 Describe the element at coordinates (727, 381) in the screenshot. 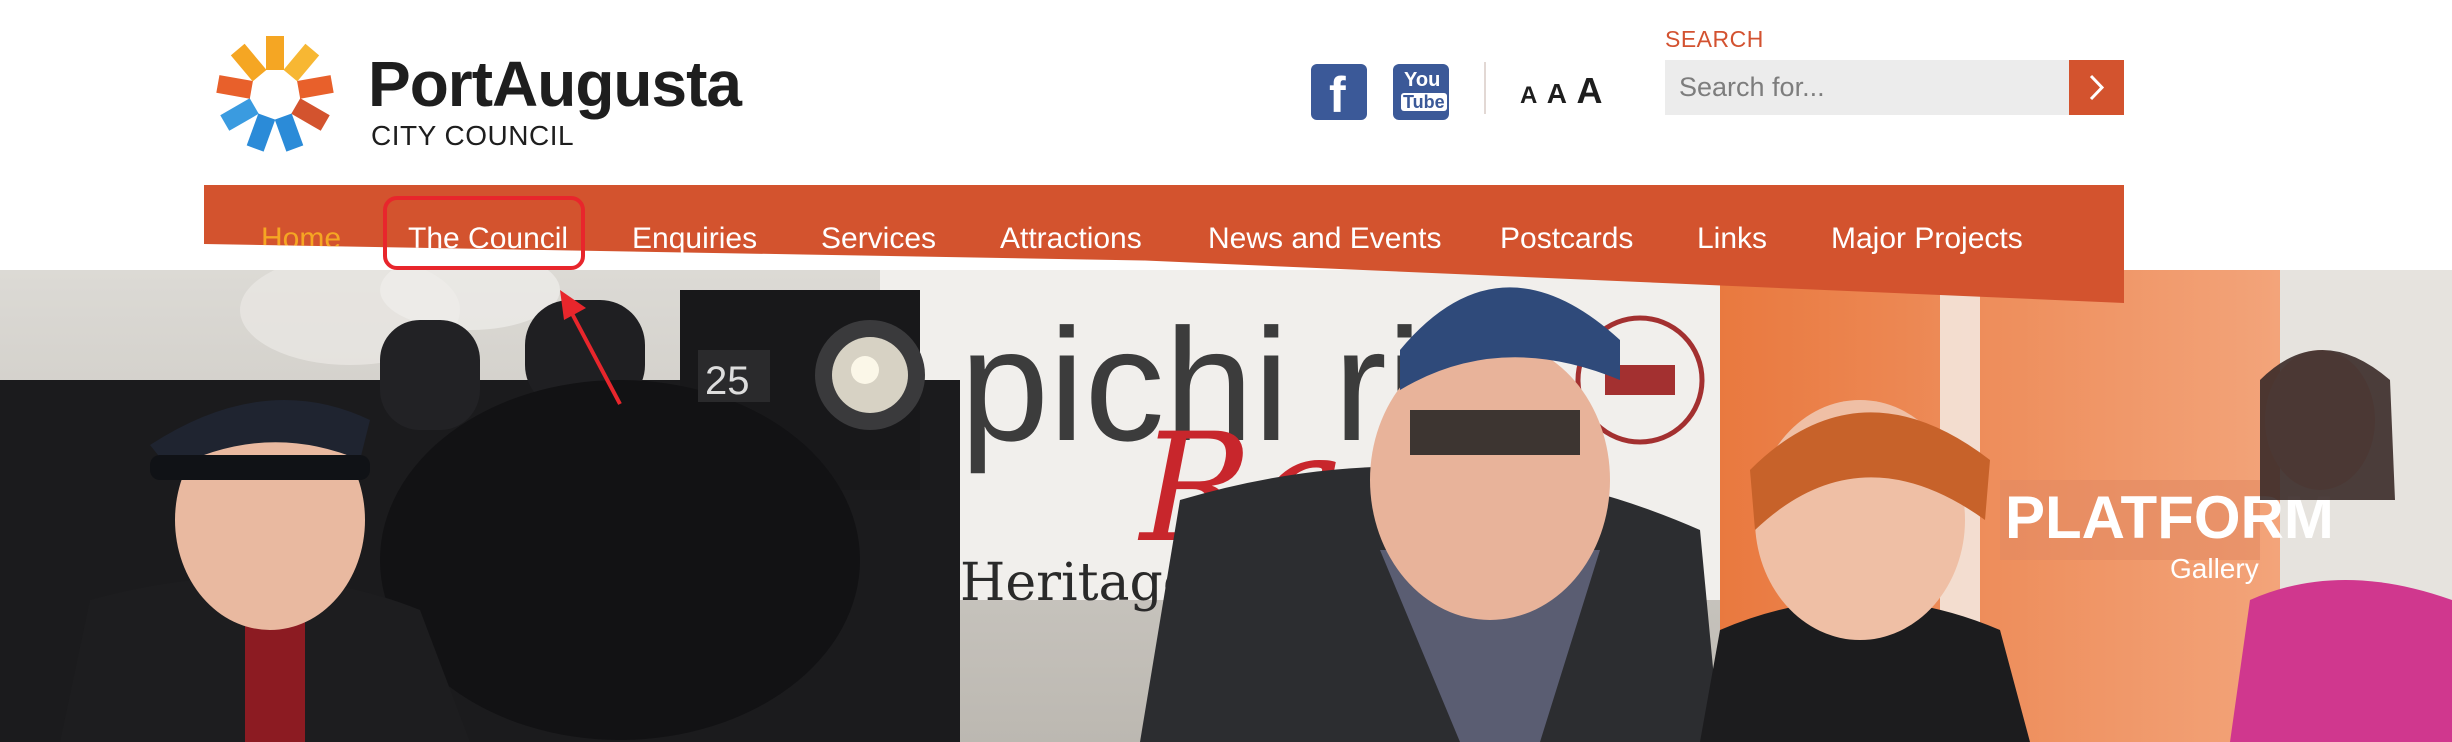

I see `banner-loco-number: 25` at that location.